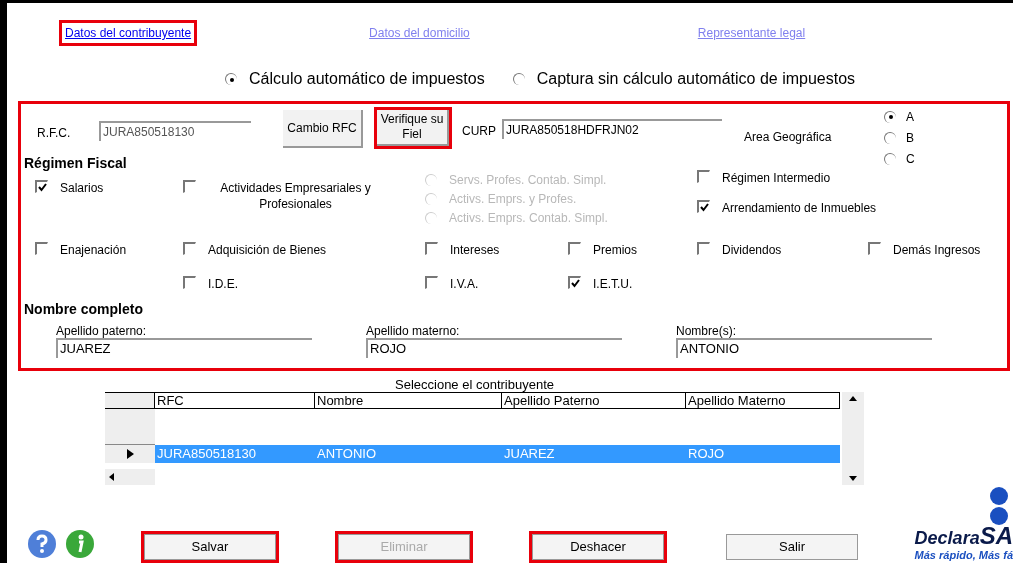  What do you see at coordinates (128, 33) in the screenshot?
I see `tab-link: Datos del contribuyente` at bounding box center [128, 33].